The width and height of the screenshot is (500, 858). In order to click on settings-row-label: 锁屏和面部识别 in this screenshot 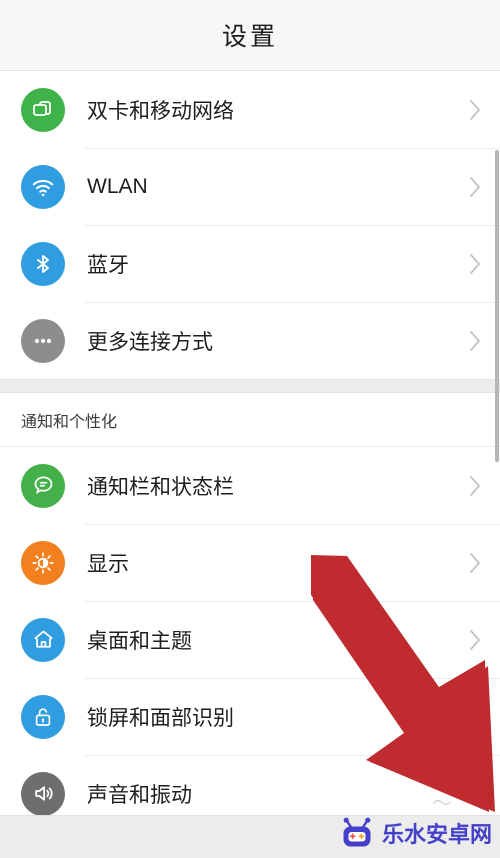, I will do `click(160, 718)`.